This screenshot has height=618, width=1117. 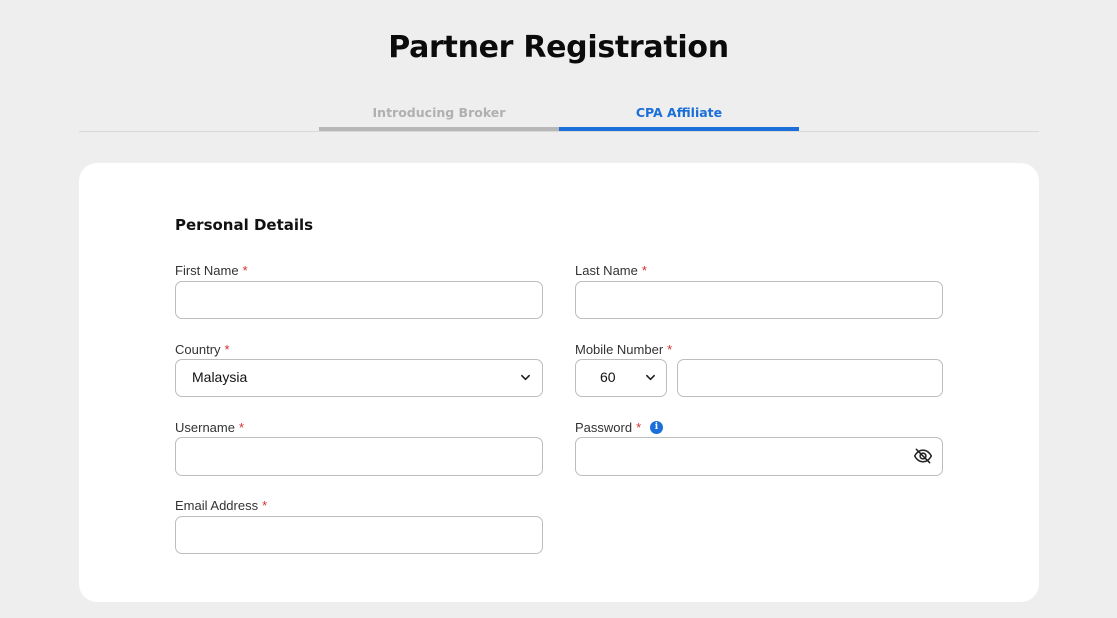 I want to click on email-input, so click(x=359, y=535).